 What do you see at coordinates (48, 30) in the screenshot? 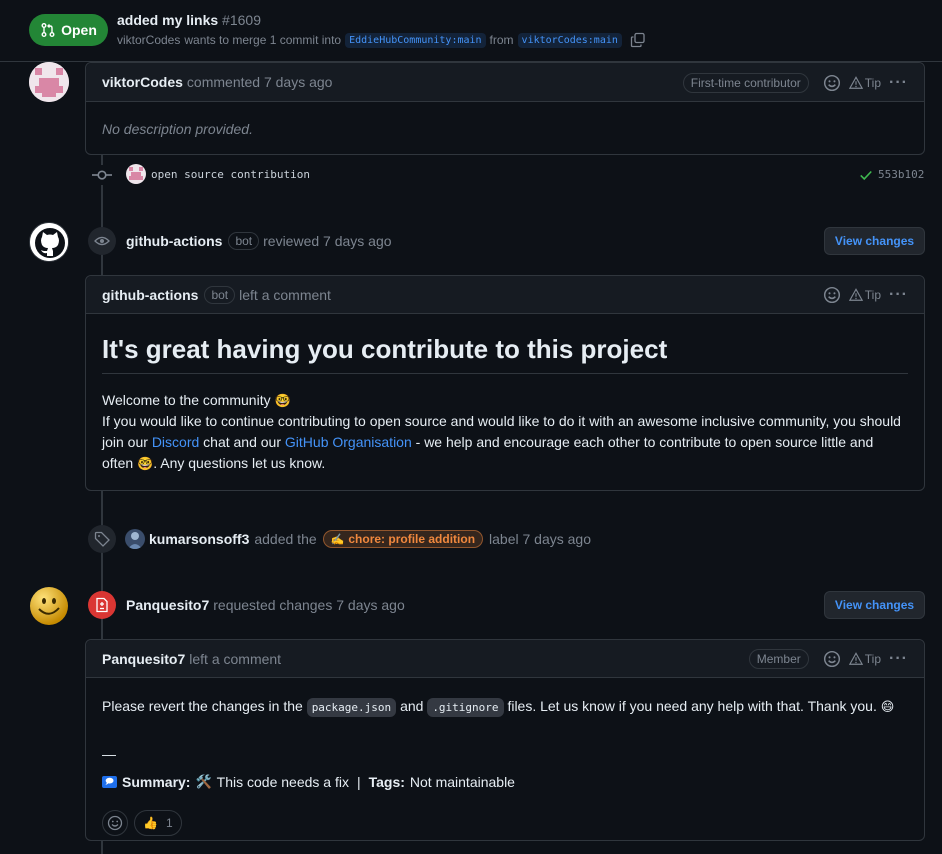
I see `pull-request-icon` at bounding box center [48, 30].